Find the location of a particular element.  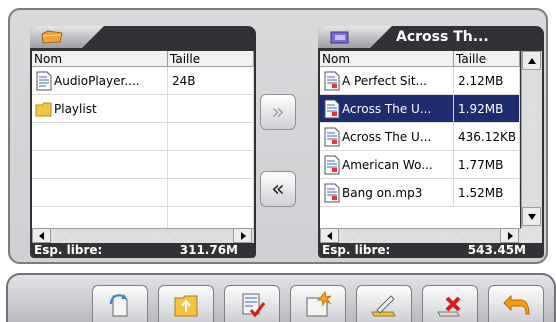

file-size: 2.12MB is located at coordinates (487, 80).